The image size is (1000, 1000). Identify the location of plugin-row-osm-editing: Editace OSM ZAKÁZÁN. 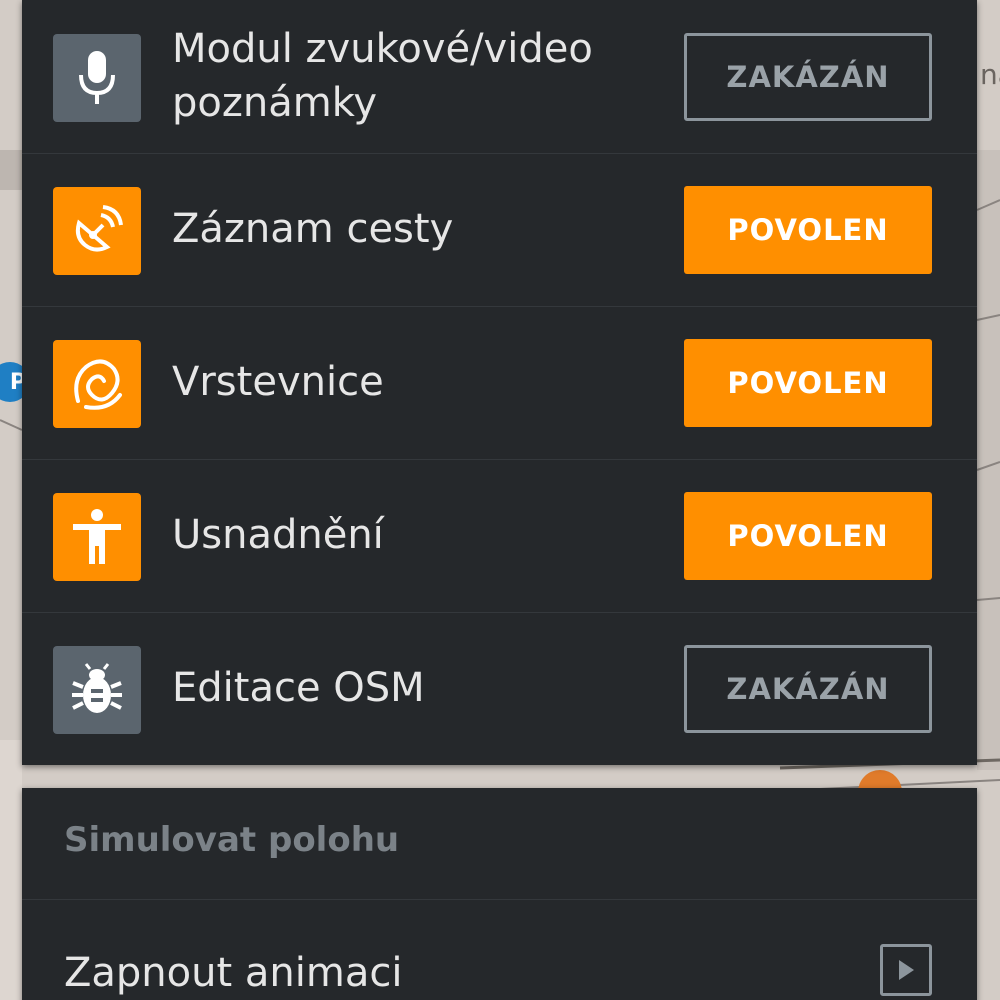
(499, 688).